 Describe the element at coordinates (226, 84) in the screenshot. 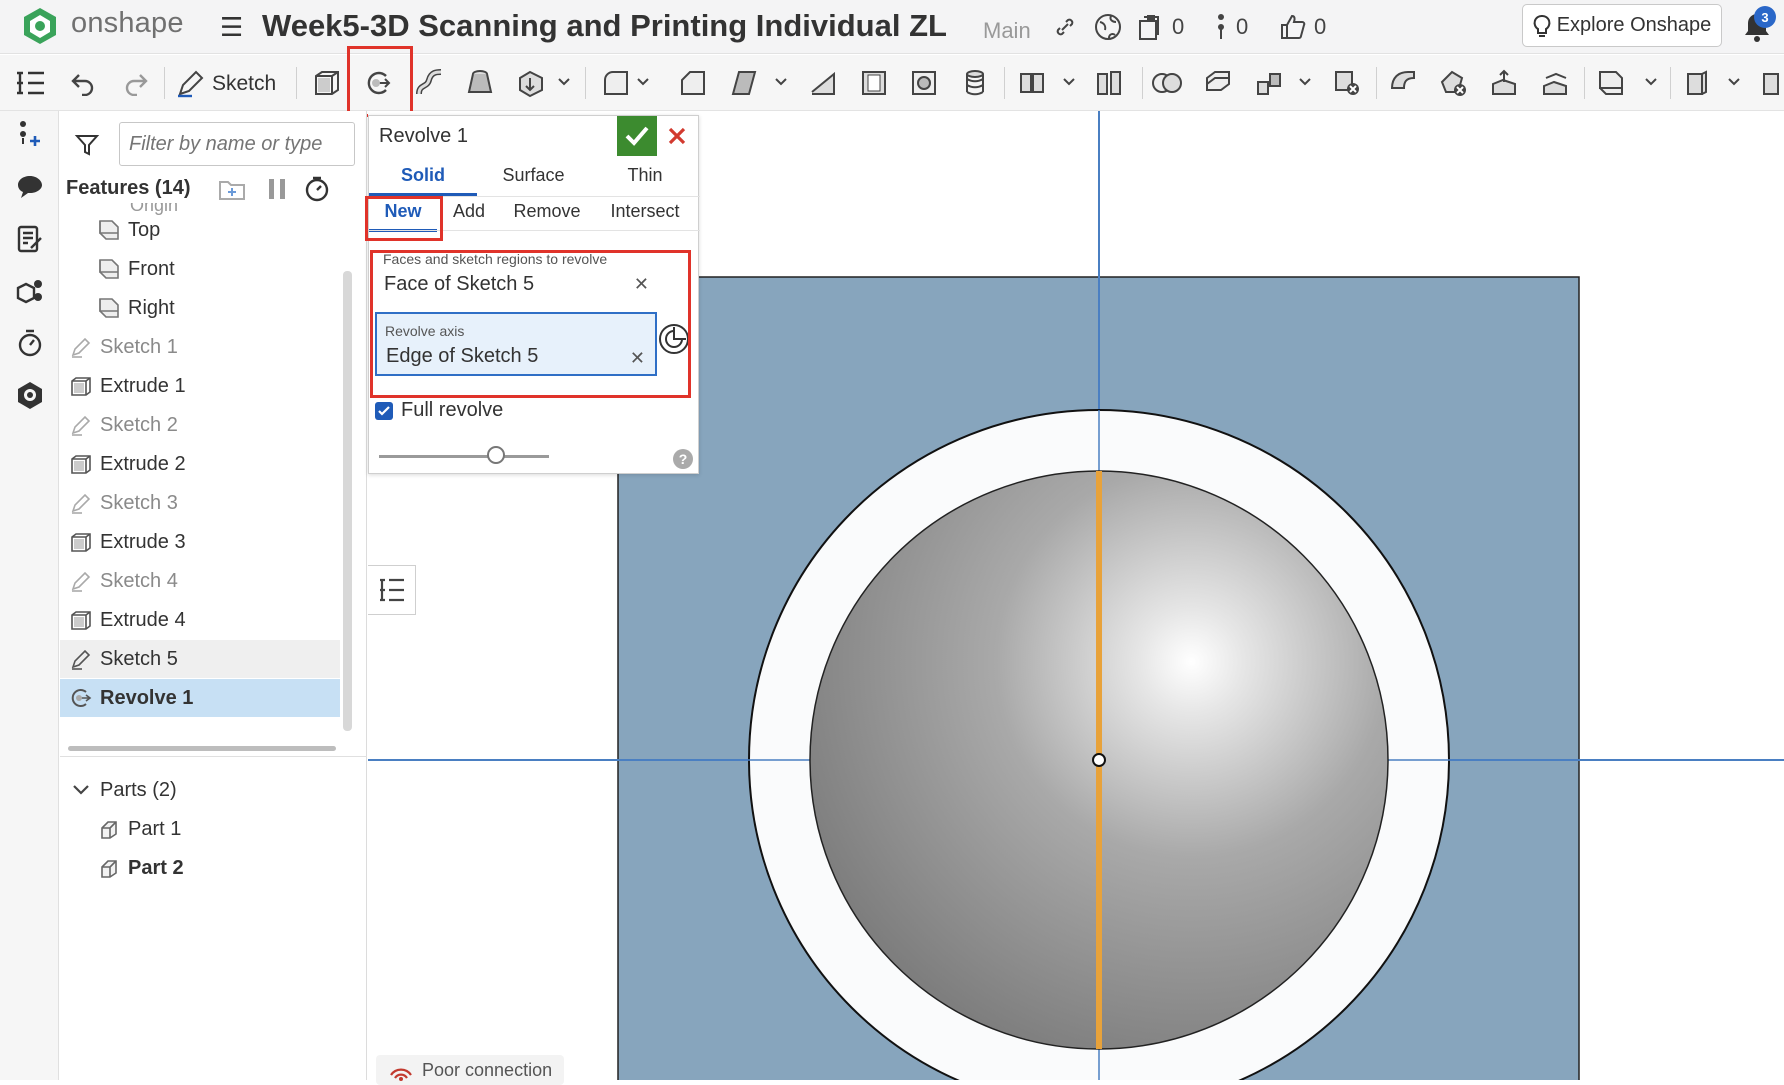

I see `sketch-button: Sketch` at that location.